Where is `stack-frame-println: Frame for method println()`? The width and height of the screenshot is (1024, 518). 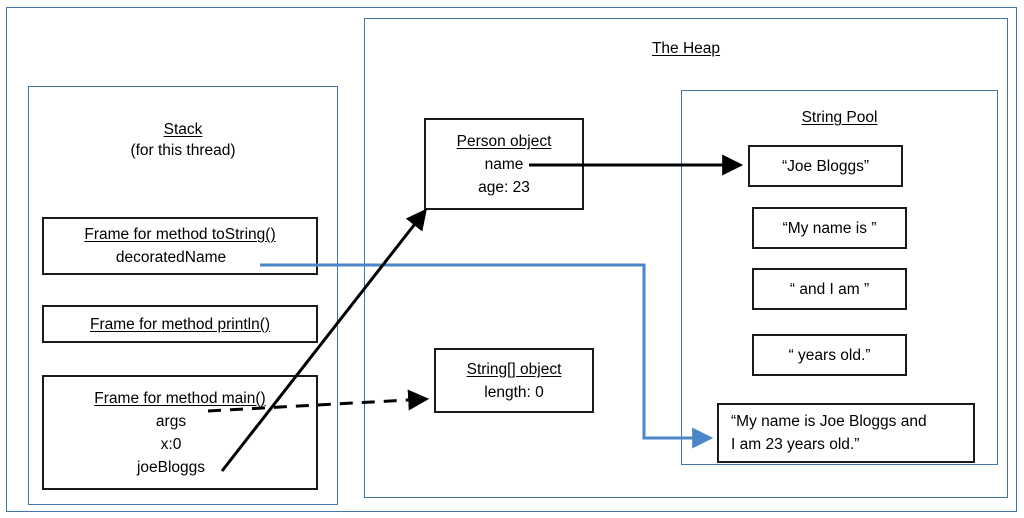
stack-frame-println: Frame for method println() is located at coordinates (180, 324).